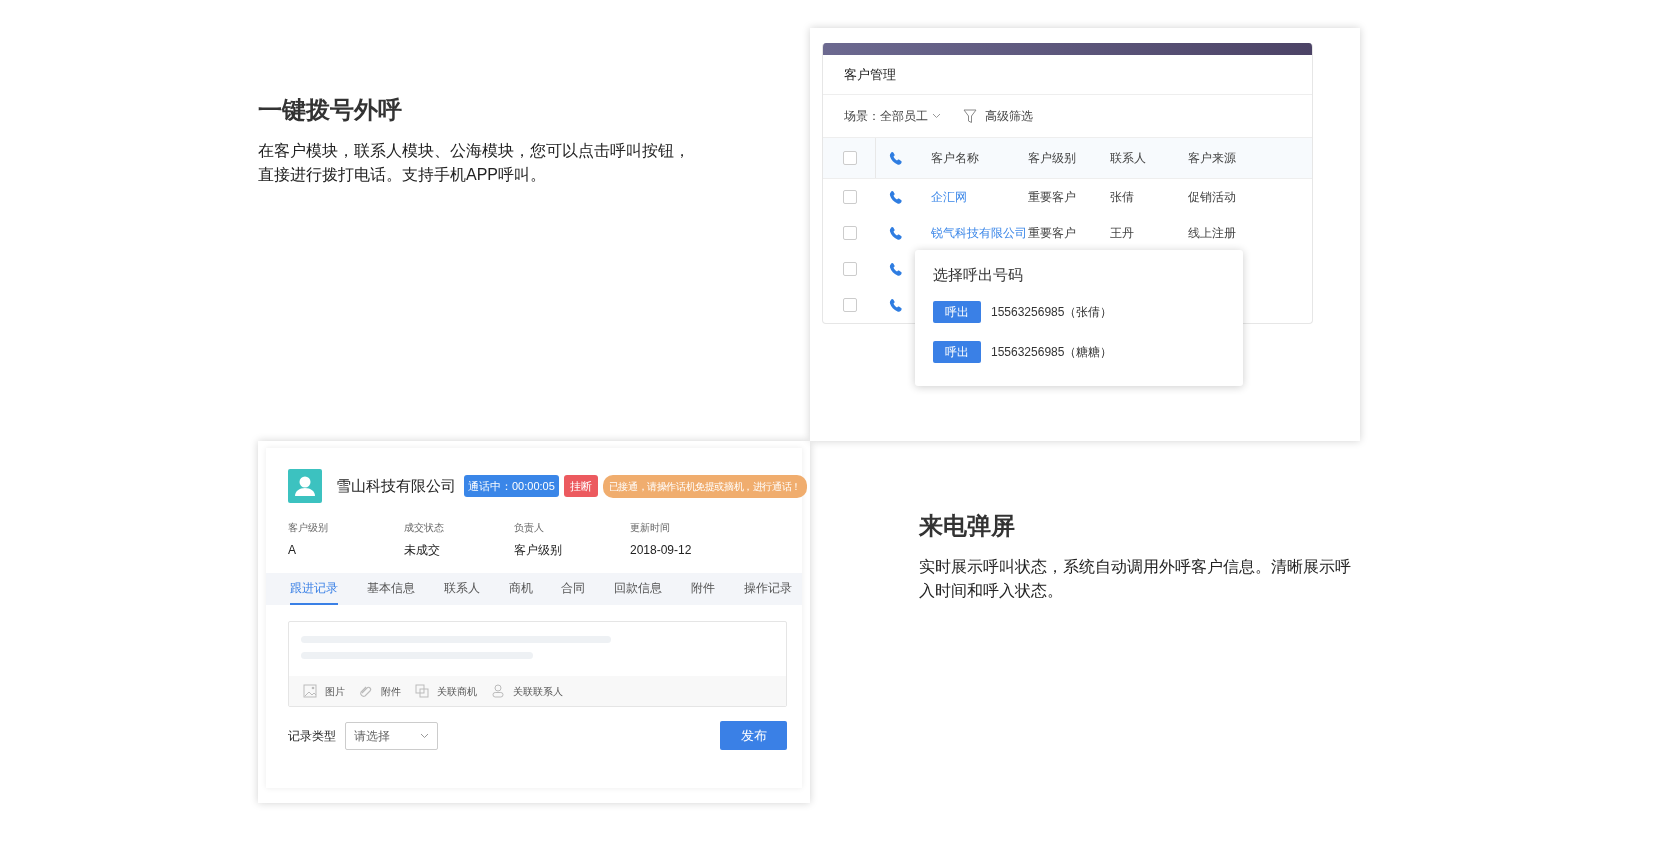  What do you see at coordinates (650, 528) in the screenshot?
I see `field-label: 更新时间` at bounding box center [650, 528].